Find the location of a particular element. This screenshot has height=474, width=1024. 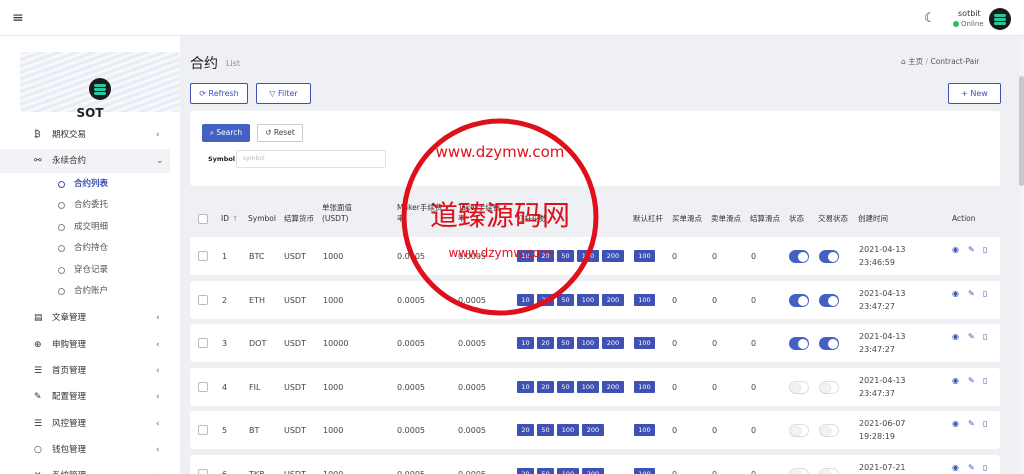

select-all-checkbox is located at coordinates (203, 219).